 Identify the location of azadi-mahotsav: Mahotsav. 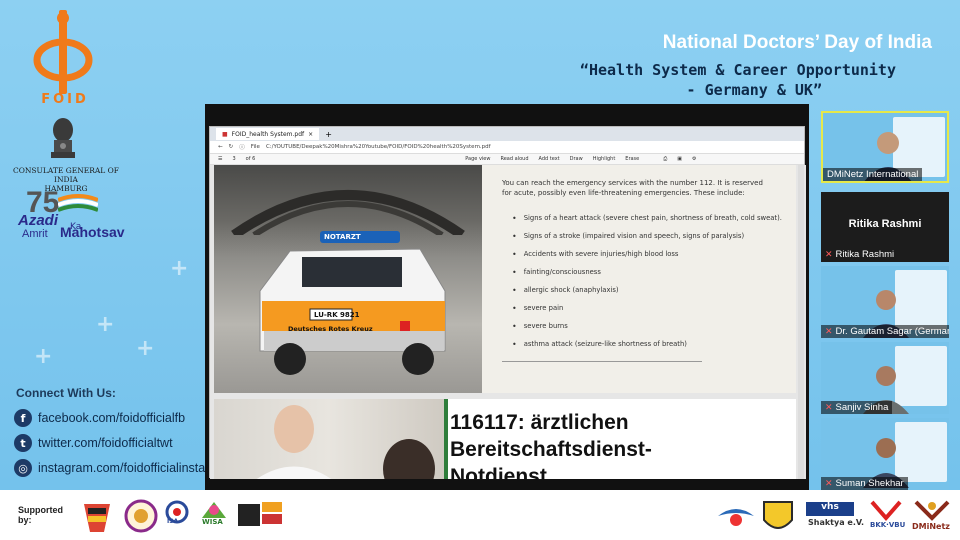
(92, 232).